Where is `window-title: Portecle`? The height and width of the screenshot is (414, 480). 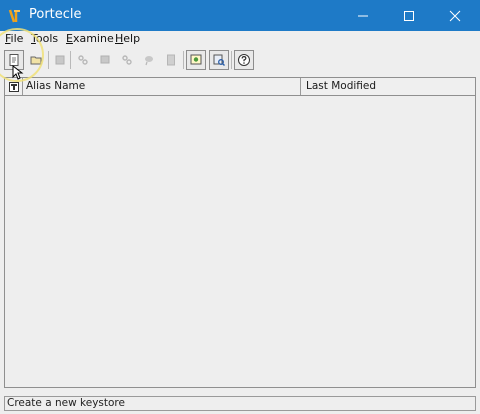 window-title: Portecle is located at coordinates (55, 14).